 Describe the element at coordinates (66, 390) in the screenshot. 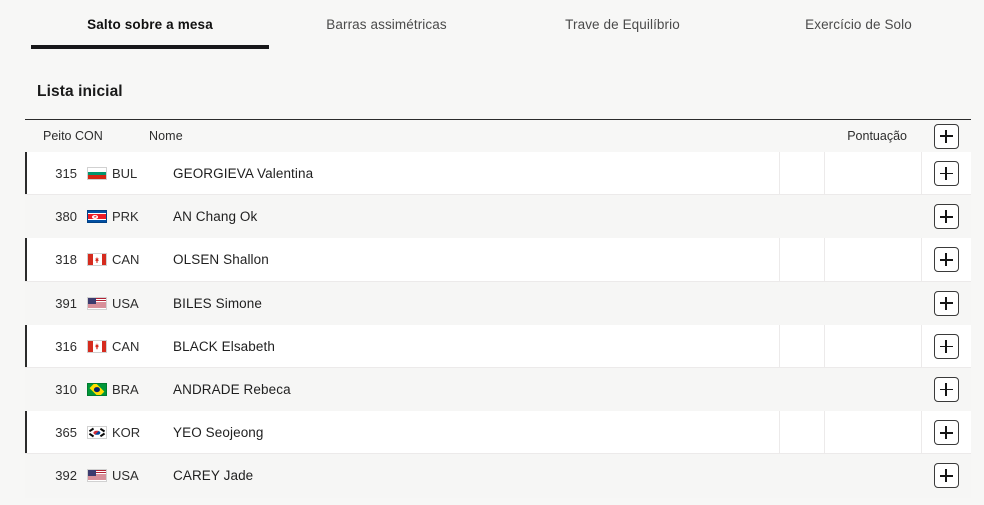

I see `row-bib-number: 310` at that location.